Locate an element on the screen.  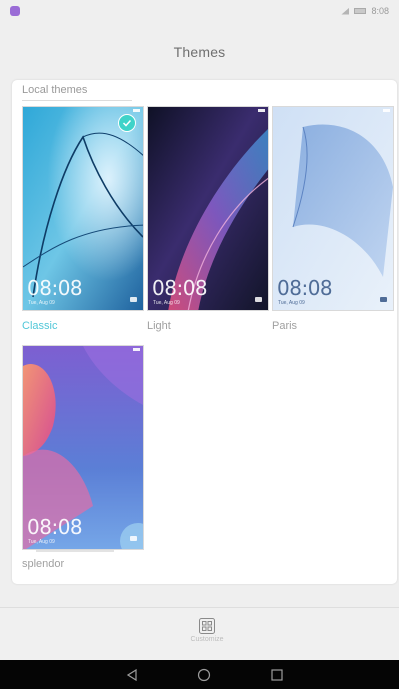
theme-card-classic: 08:08 Tue, Aug 09 is located at coordinates (83, 208).